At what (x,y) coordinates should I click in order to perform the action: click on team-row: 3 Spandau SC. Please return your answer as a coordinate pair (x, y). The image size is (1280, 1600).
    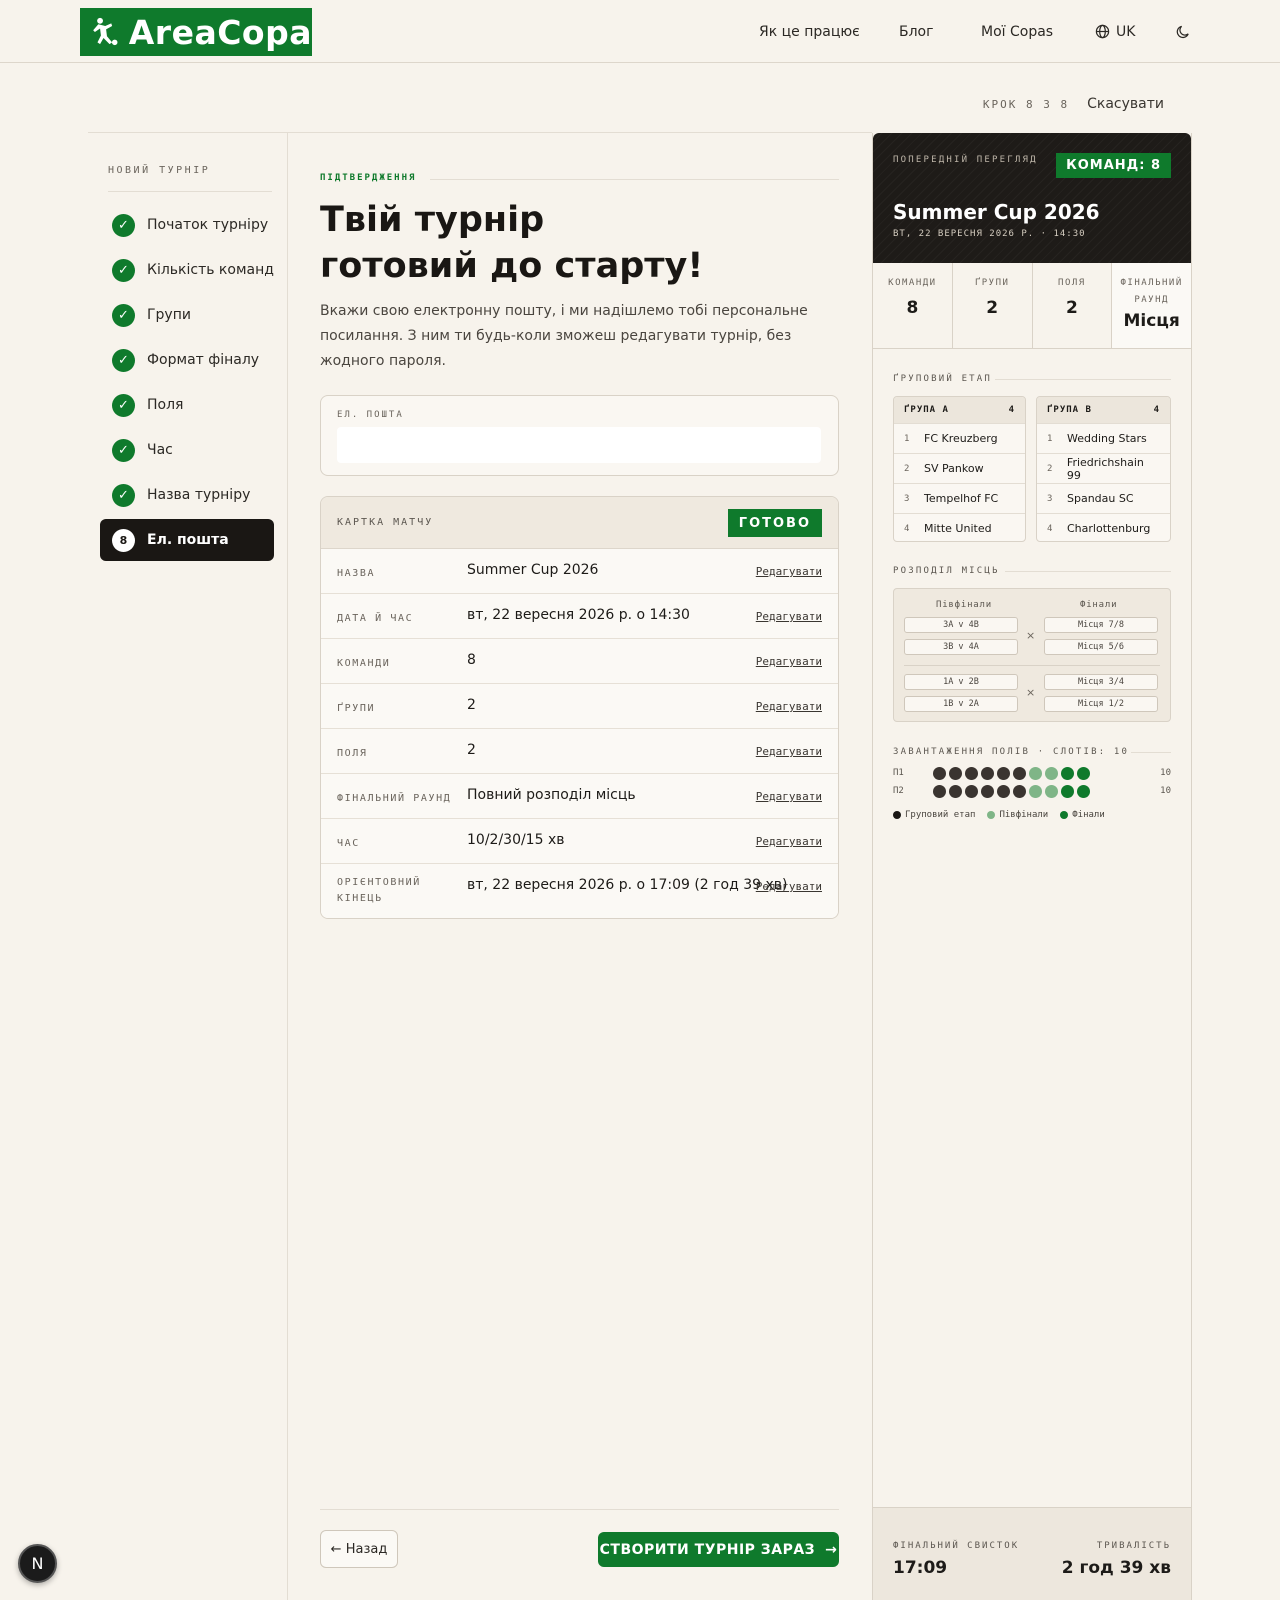
    Looking at the image, I should click on (1103, 498).